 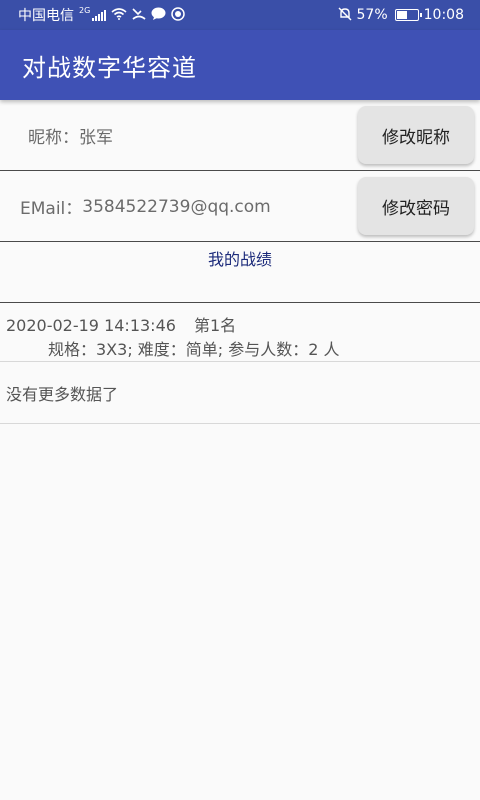 I want to click on record-datetime: 2020-02-19 14:13:46, so click(x=91, y=325).